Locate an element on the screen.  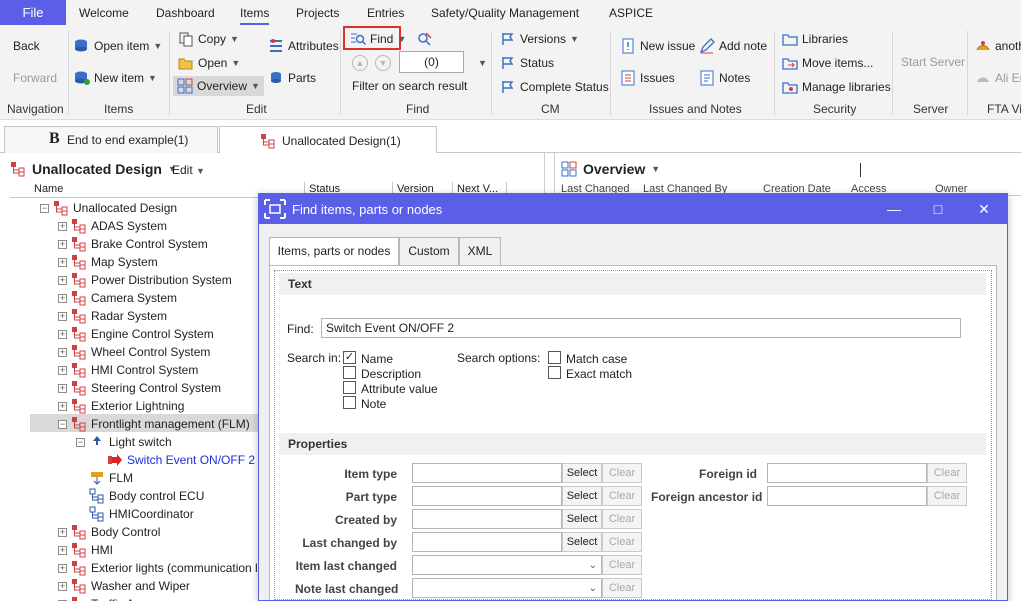
tree-row: + HMI is located at coordinates (85, 550).